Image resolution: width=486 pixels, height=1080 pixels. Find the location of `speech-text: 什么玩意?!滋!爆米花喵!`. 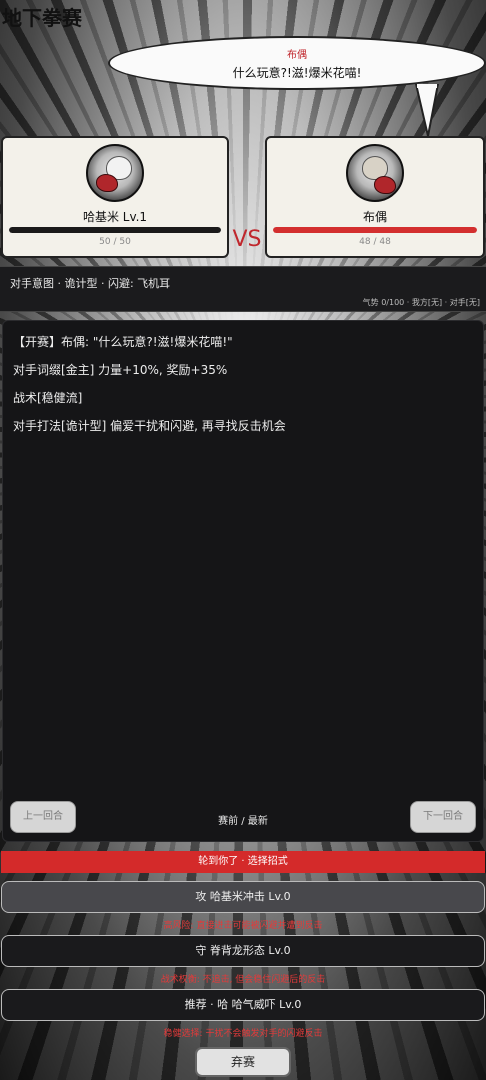

speech-text: 什么玩意?!滋!爆米花喵! is located at coordinates (297, 73).